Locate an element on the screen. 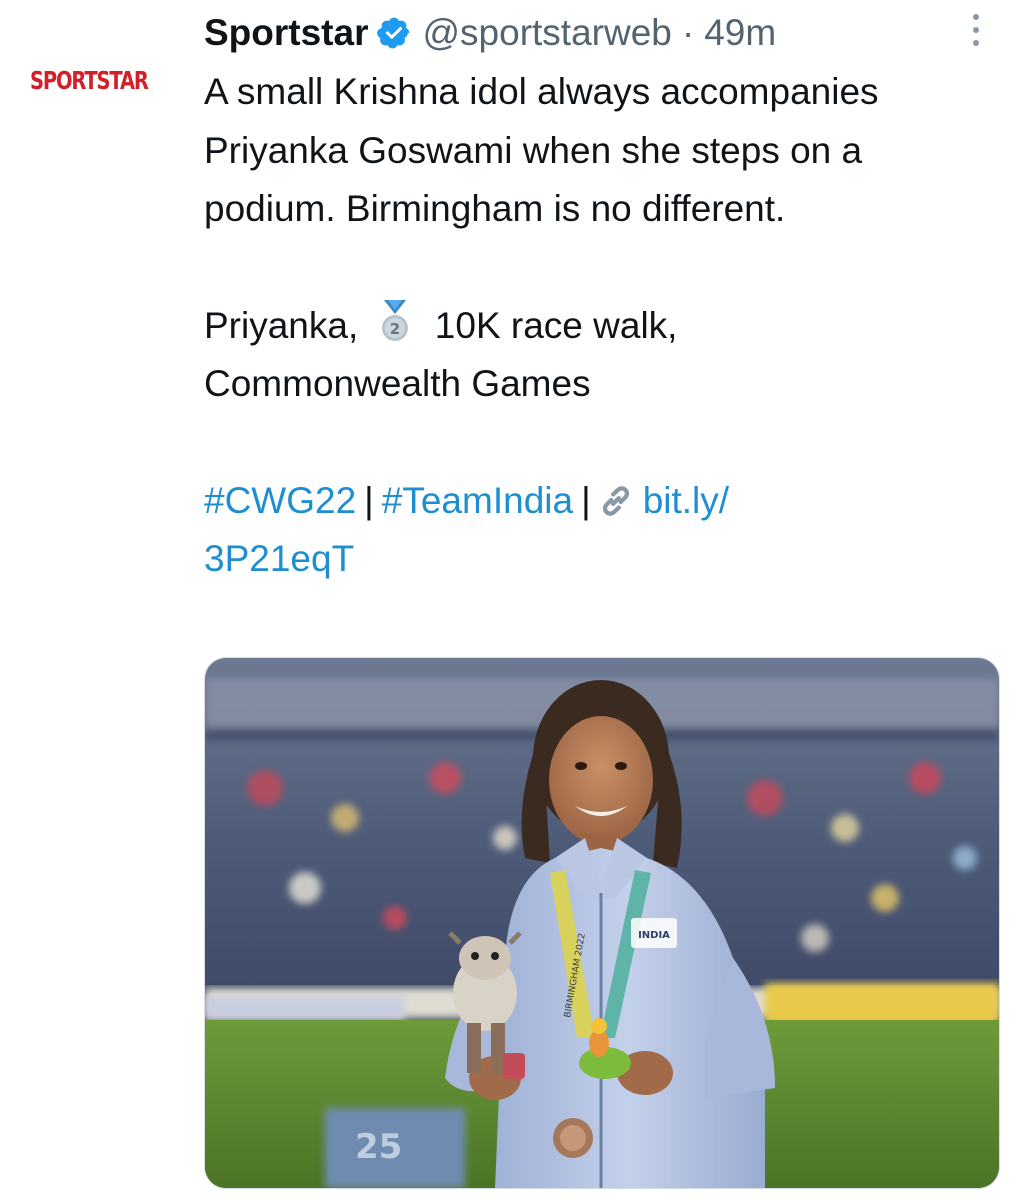 The image size is (1030, 1200). short-link-part1: bit.ly/ is located at coordinates (686, 500).